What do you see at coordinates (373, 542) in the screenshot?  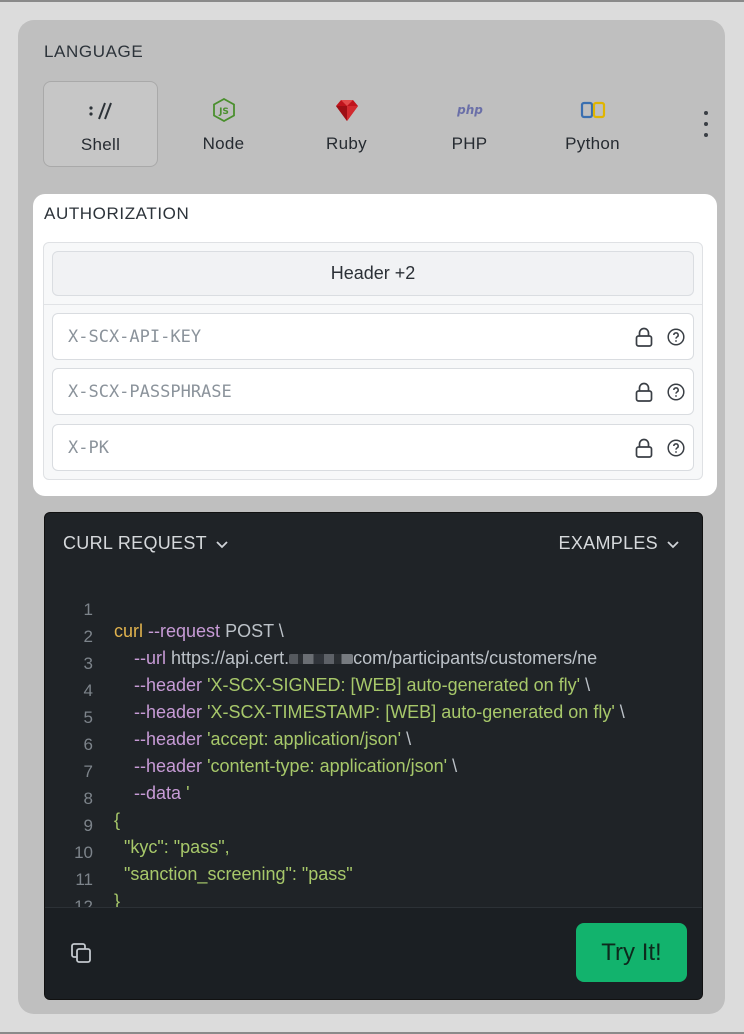 I see `code-header: CURL REQUEST EXAMPLES` at bounding box center [373, 542].